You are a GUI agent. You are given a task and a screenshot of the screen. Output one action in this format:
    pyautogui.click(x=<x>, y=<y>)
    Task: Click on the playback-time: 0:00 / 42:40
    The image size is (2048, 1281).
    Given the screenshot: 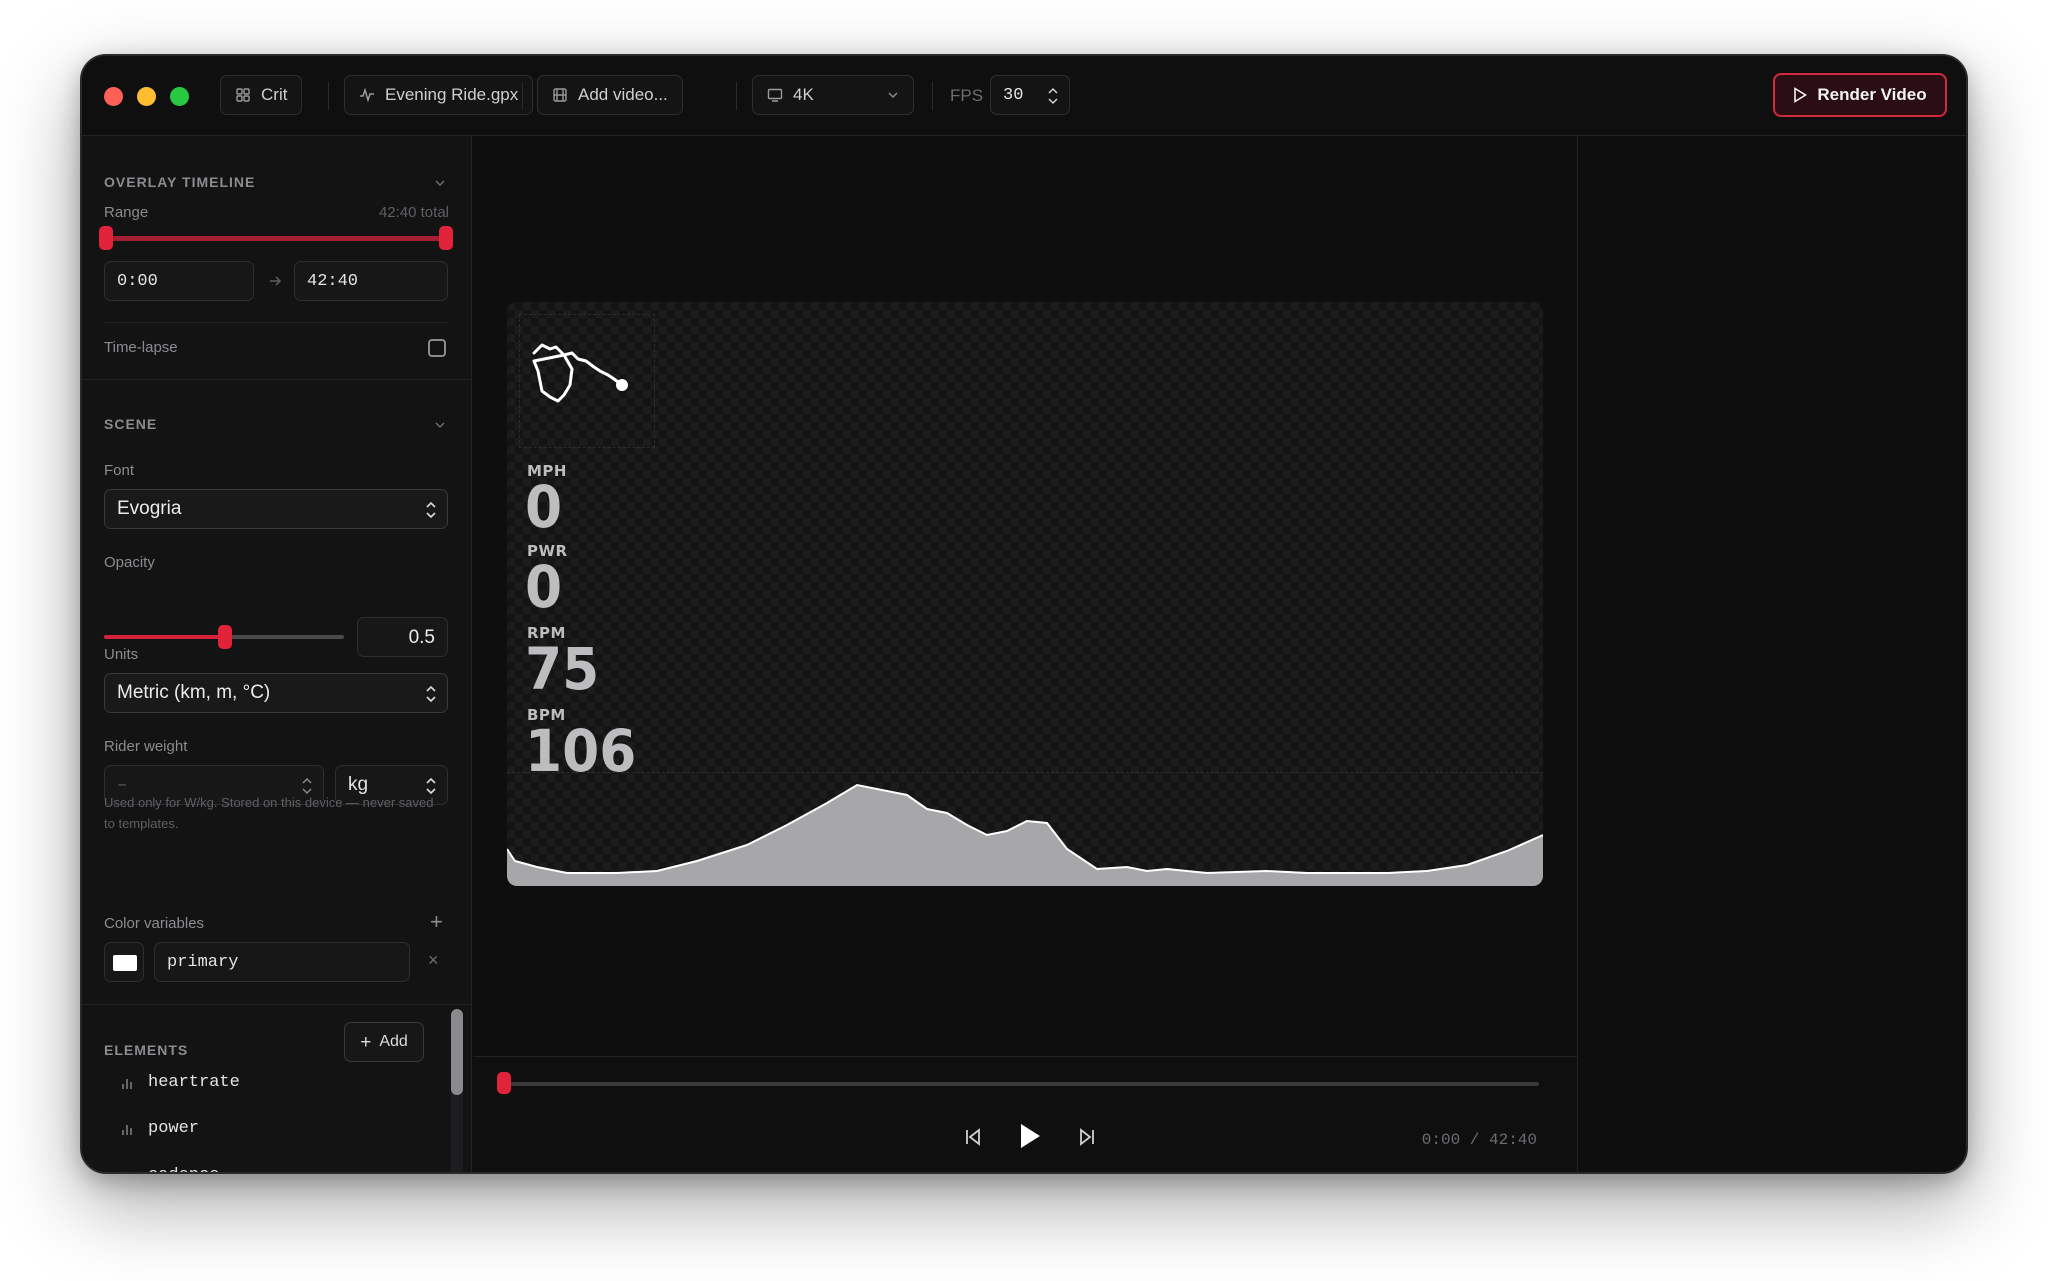 What is the action you would take?
    pyautogui.click(x=1479, y=1140)
    